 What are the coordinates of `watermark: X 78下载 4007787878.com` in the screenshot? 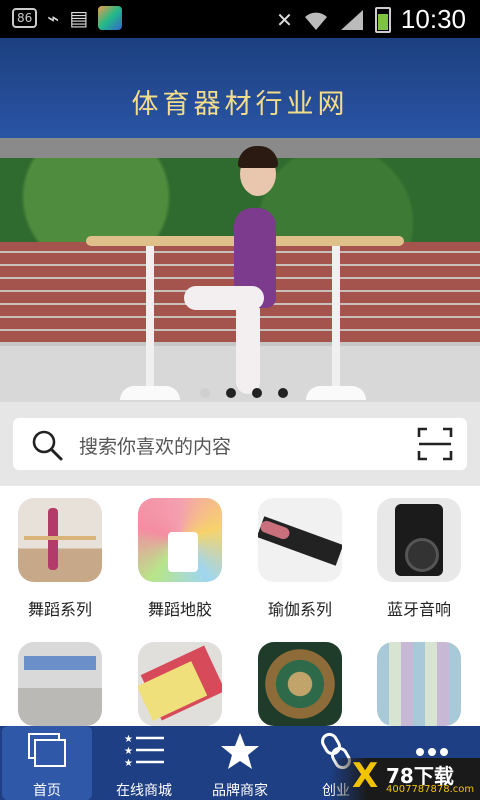 It's located at (405, 778).